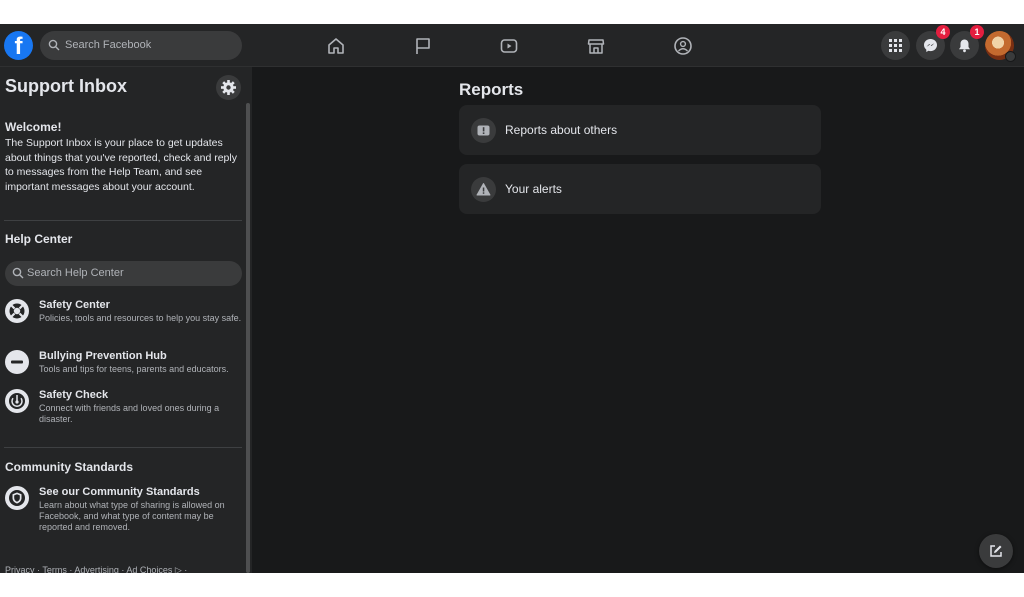 This screenshot has width=1024, height=597. I want to click on messenger-badge: 4, so click(943, 32).